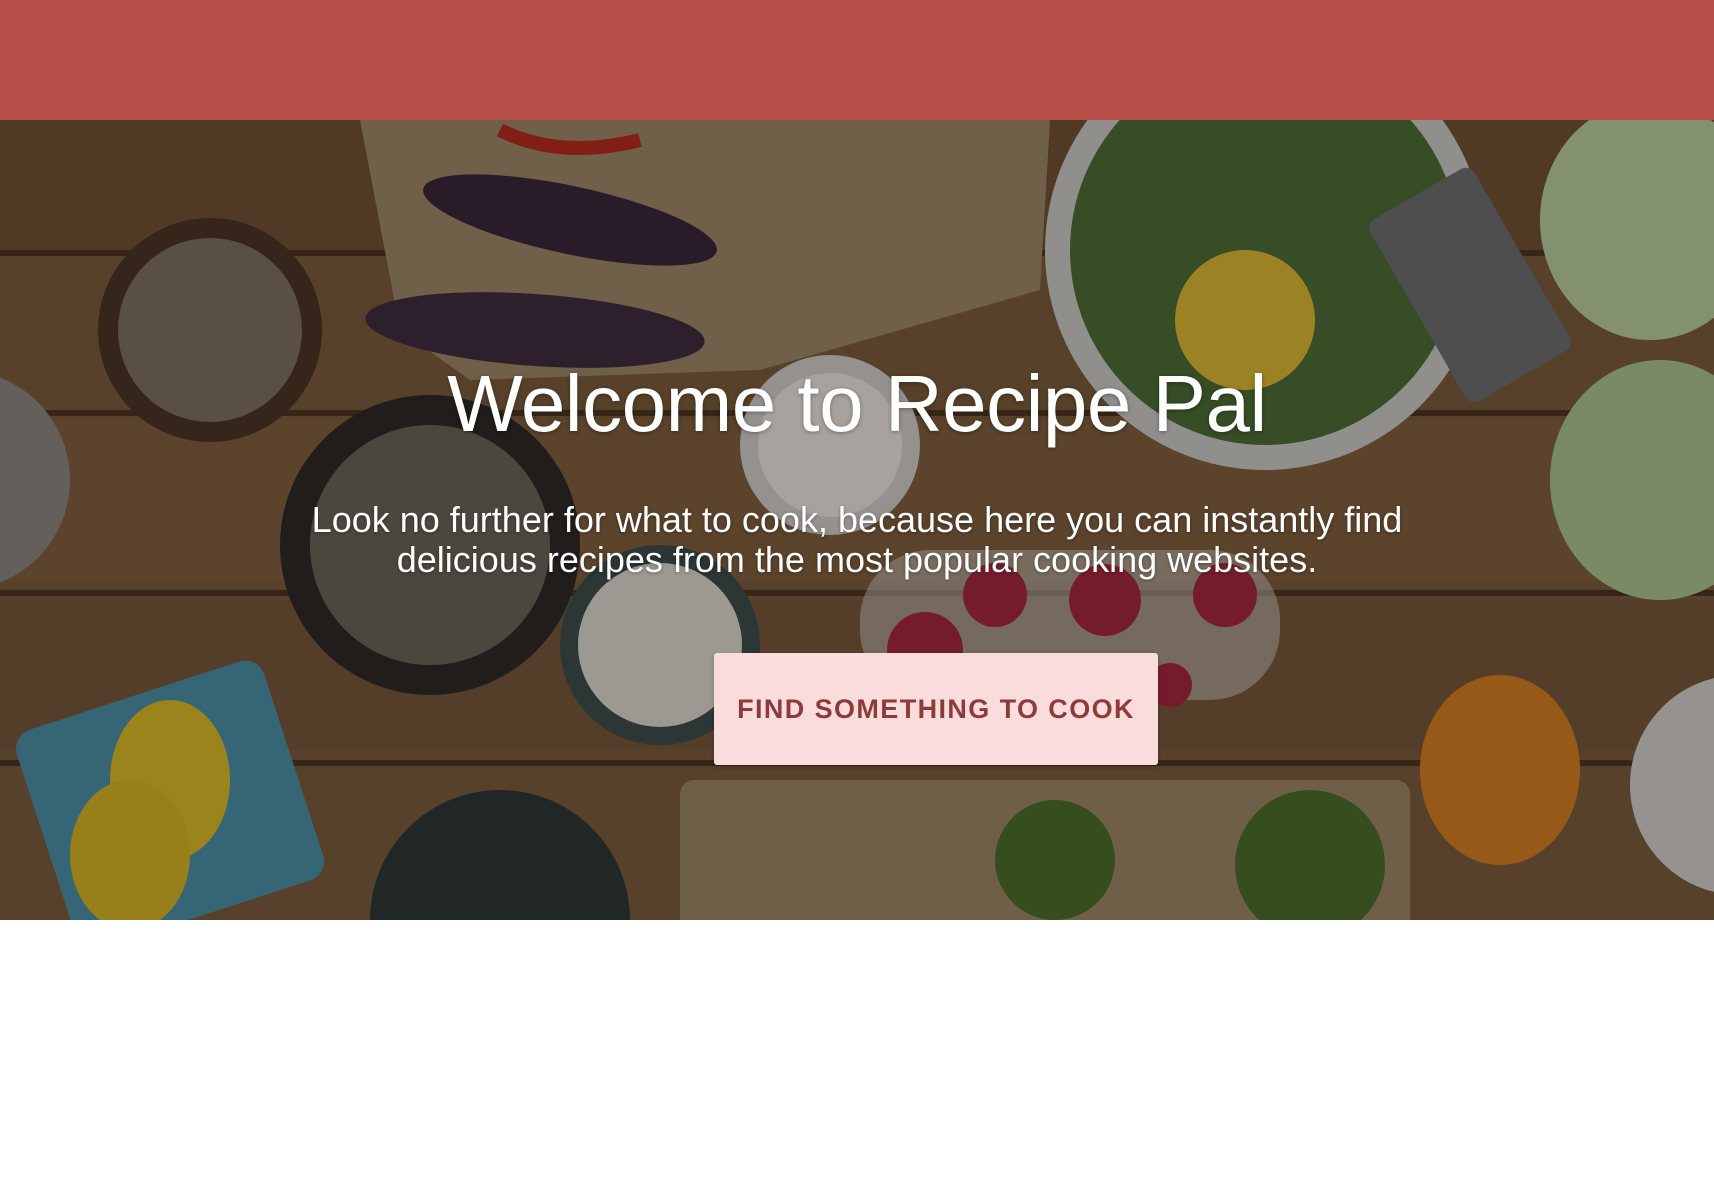 Image resolution: width=1714 pixels, height=1182 pixels. What do you see at coordinates (857, 60) in the screenshot?
I see `top-header-bar` at bounding box center [857, 60].